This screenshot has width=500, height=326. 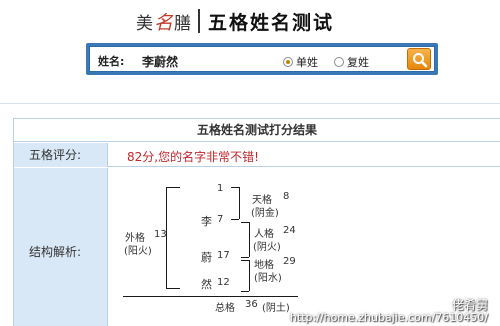 I want to click on score-label: 五格评分:, so click(x=61, y=155).